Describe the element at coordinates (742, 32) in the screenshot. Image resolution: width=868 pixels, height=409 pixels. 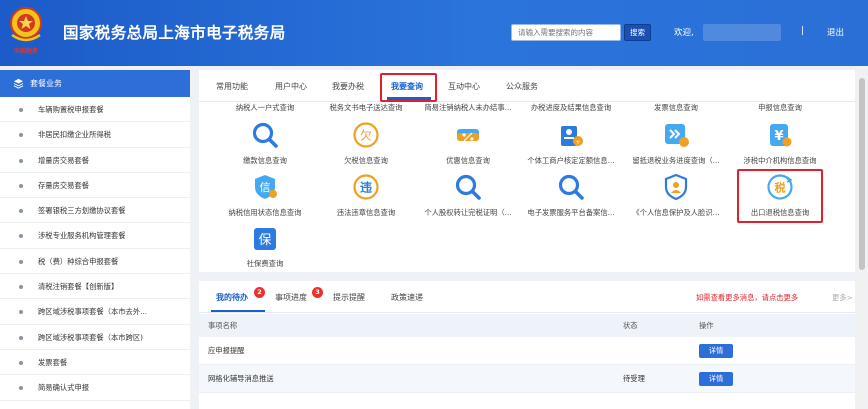
I see `username-blurred` at that location.